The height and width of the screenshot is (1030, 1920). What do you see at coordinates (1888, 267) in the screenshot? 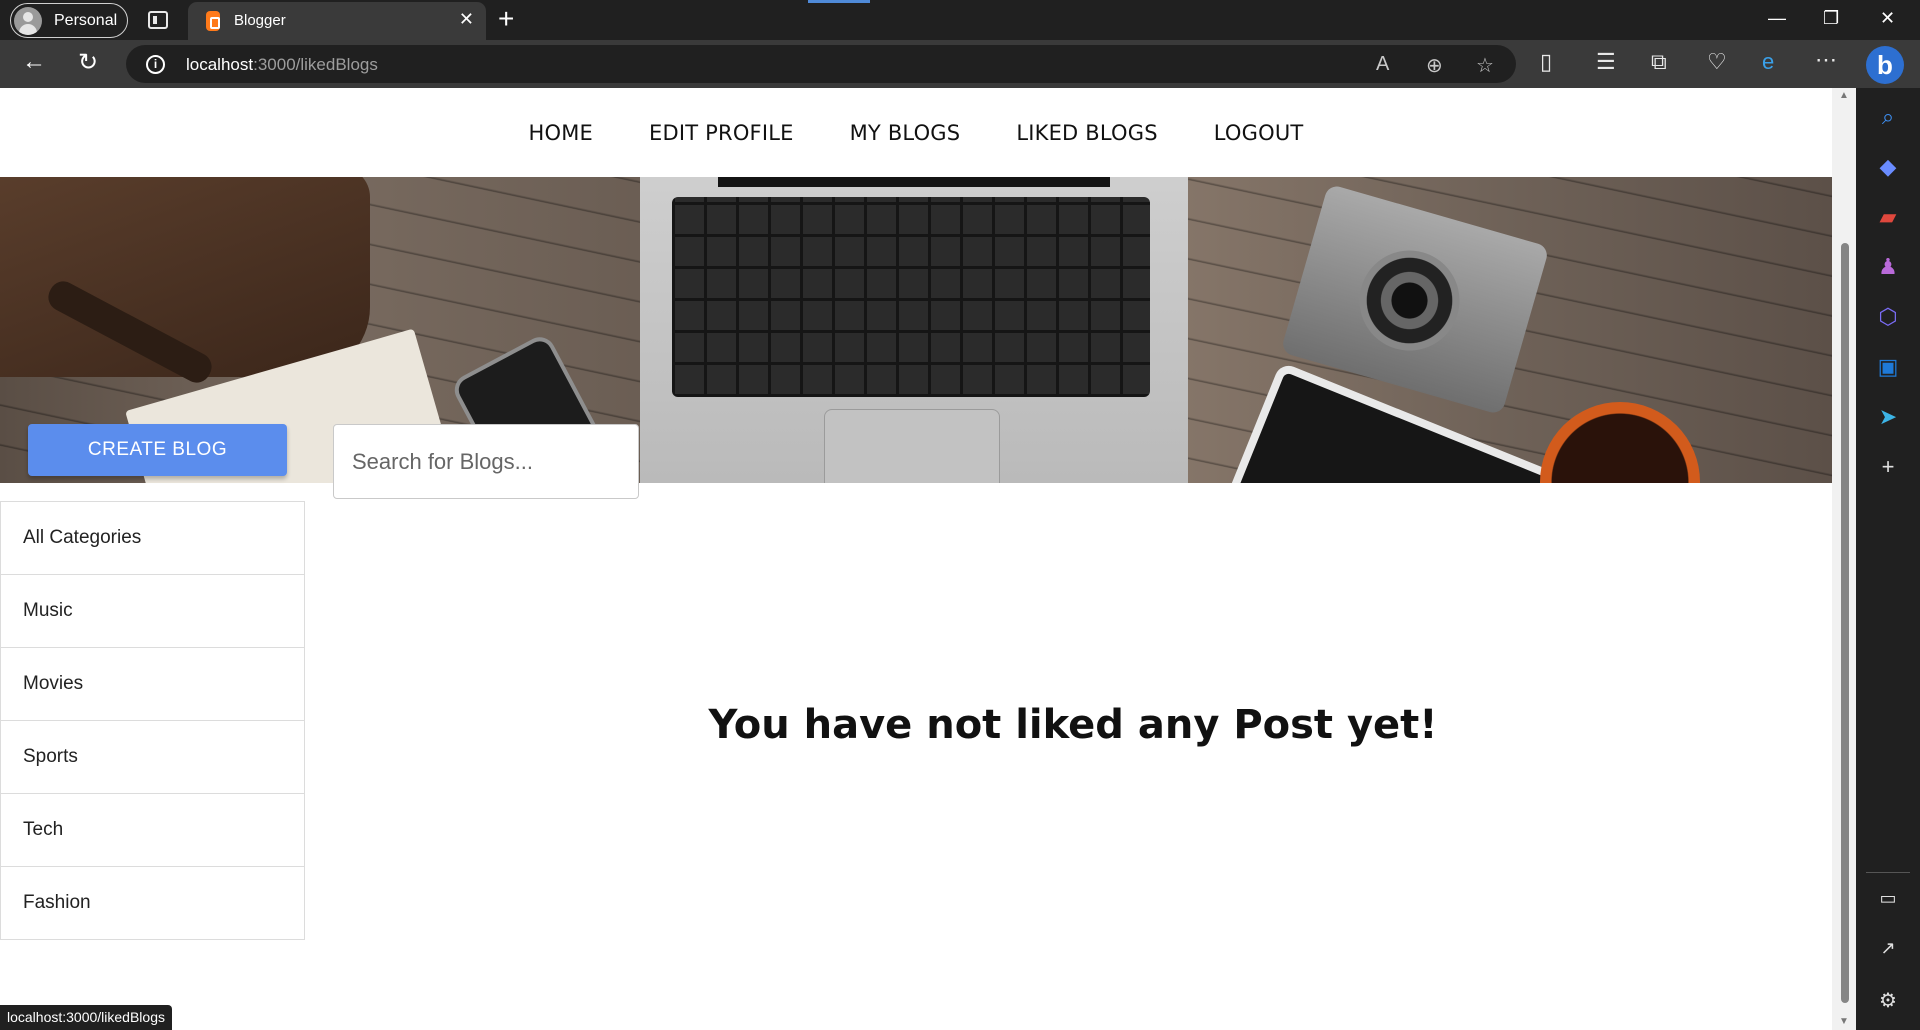
I see `sidebar-games-icon: ♟` at bounding box center [1888, 267].